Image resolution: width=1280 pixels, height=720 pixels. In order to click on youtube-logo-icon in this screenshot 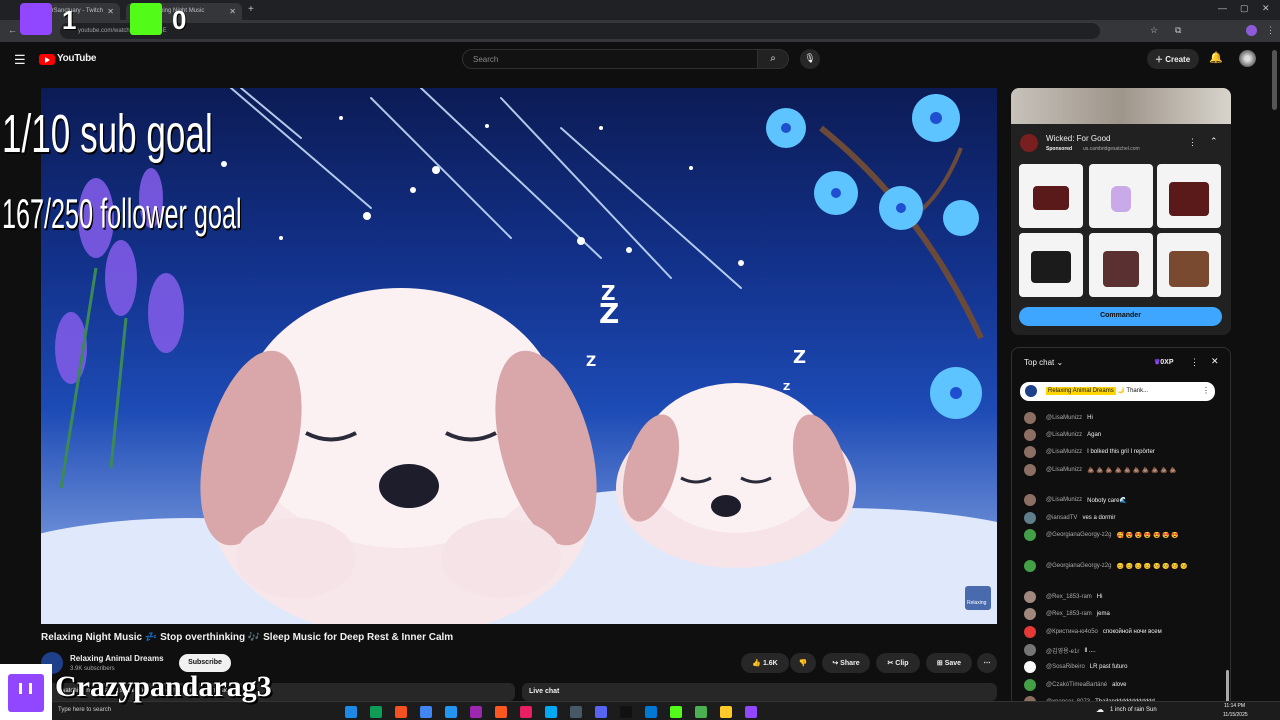, I will do `click(47, 59)`.